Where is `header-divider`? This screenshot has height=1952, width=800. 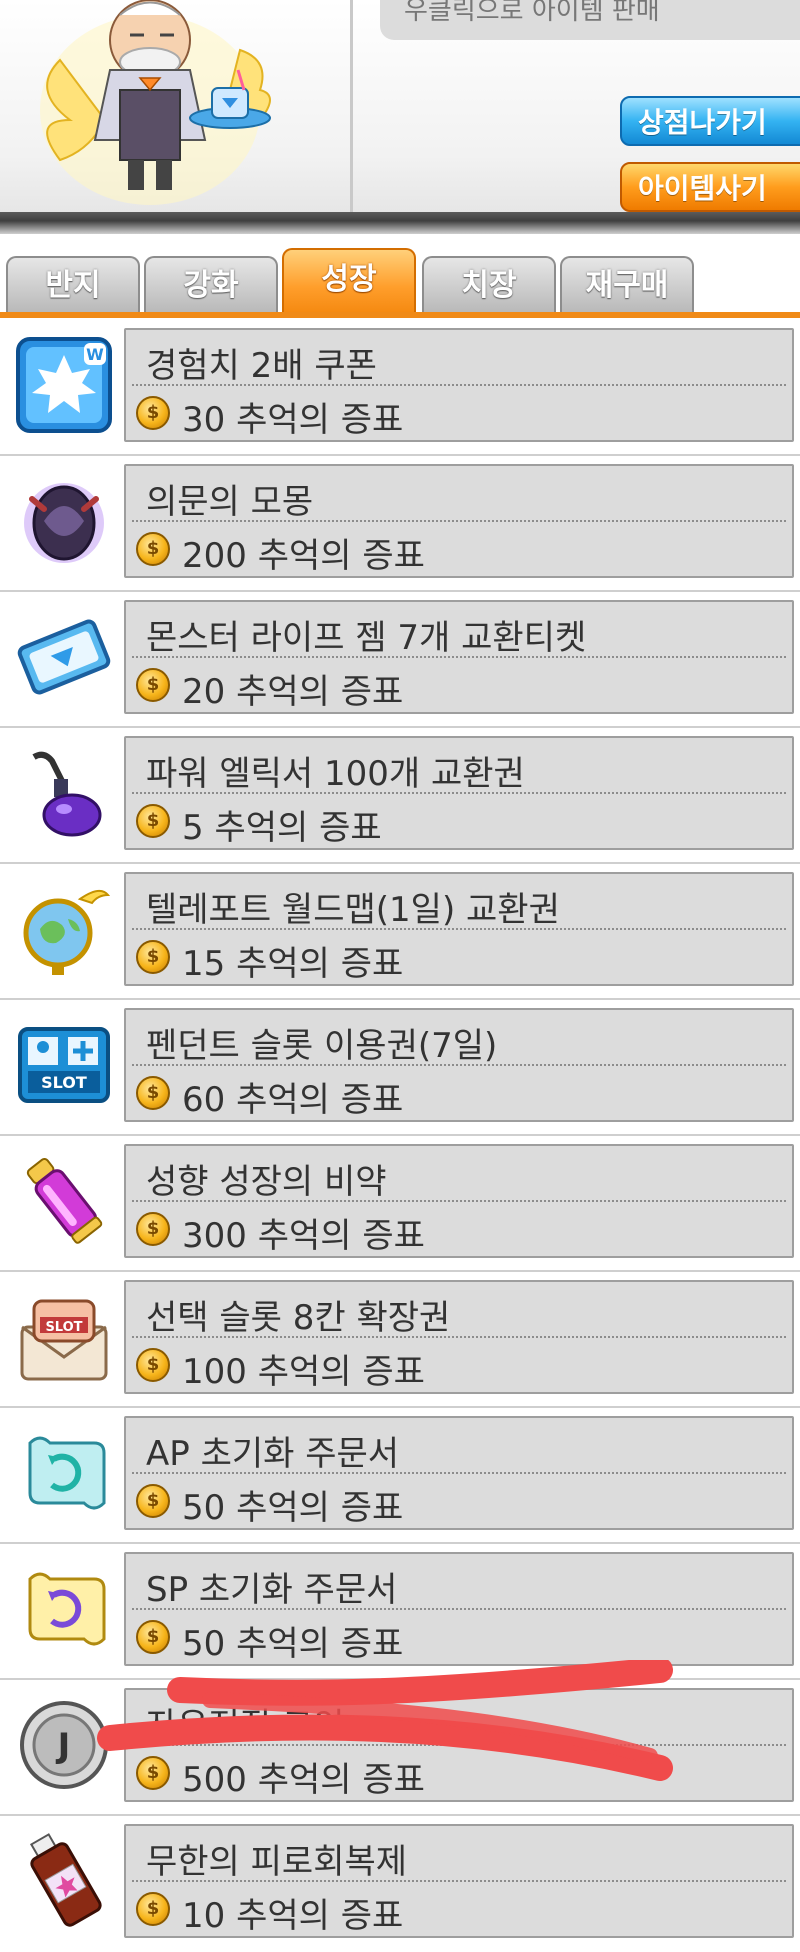 header-divider is located at coordinates (351, 106).